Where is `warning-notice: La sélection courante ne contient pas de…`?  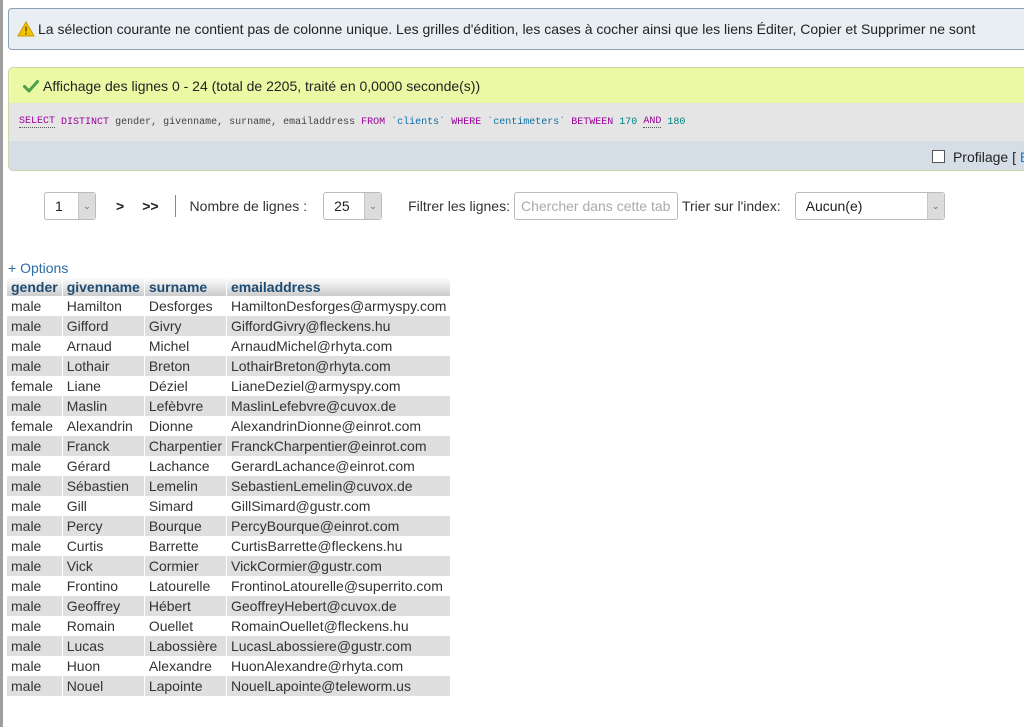
warning-notice: La sélection courante ne contient pas de… is located at coordinates (516, 29).